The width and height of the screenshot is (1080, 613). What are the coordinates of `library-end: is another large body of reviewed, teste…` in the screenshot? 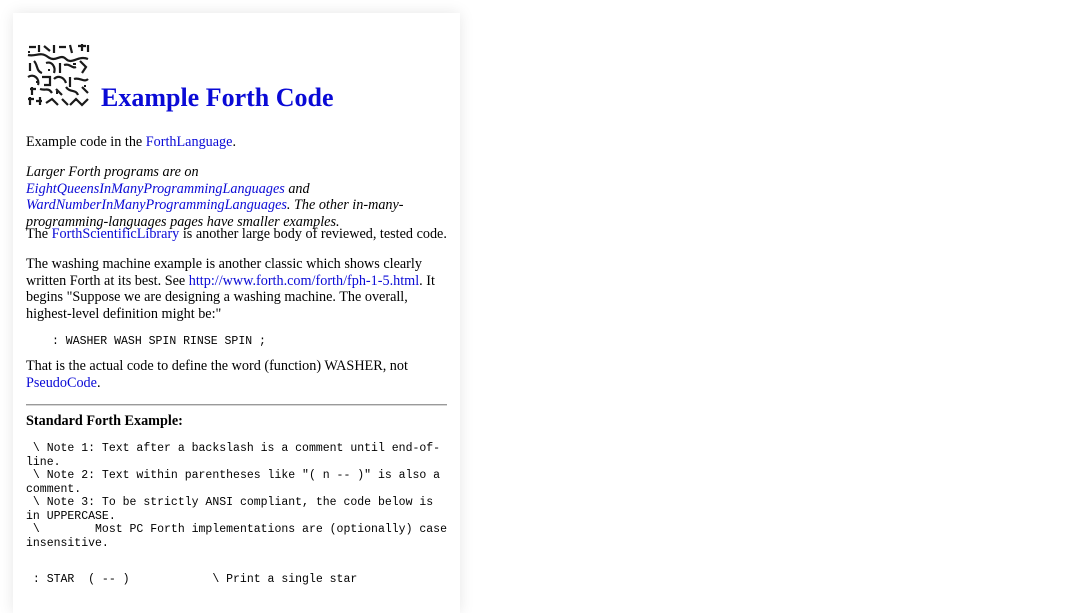 It's located at (313, 234).